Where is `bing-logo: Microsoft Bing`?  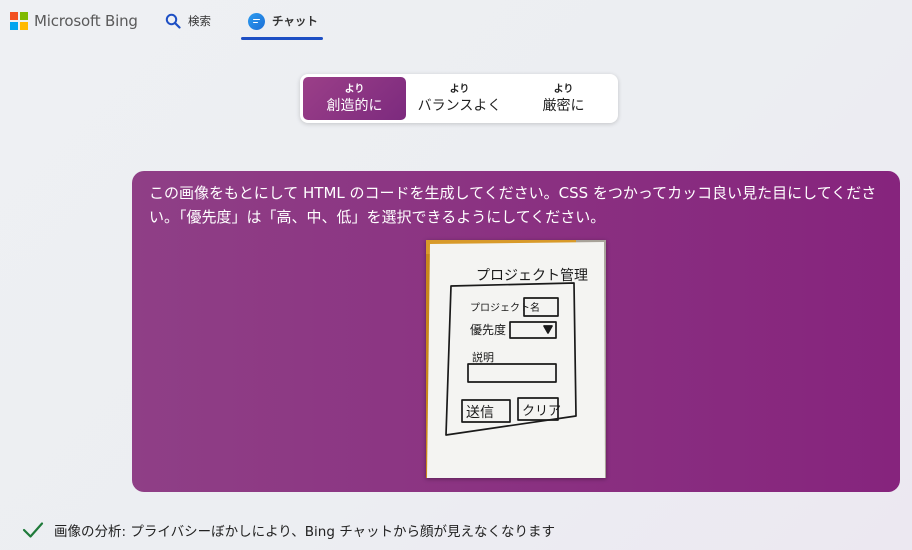 bing-logo: Microsoft Bing is located at coordinates (74, 21).